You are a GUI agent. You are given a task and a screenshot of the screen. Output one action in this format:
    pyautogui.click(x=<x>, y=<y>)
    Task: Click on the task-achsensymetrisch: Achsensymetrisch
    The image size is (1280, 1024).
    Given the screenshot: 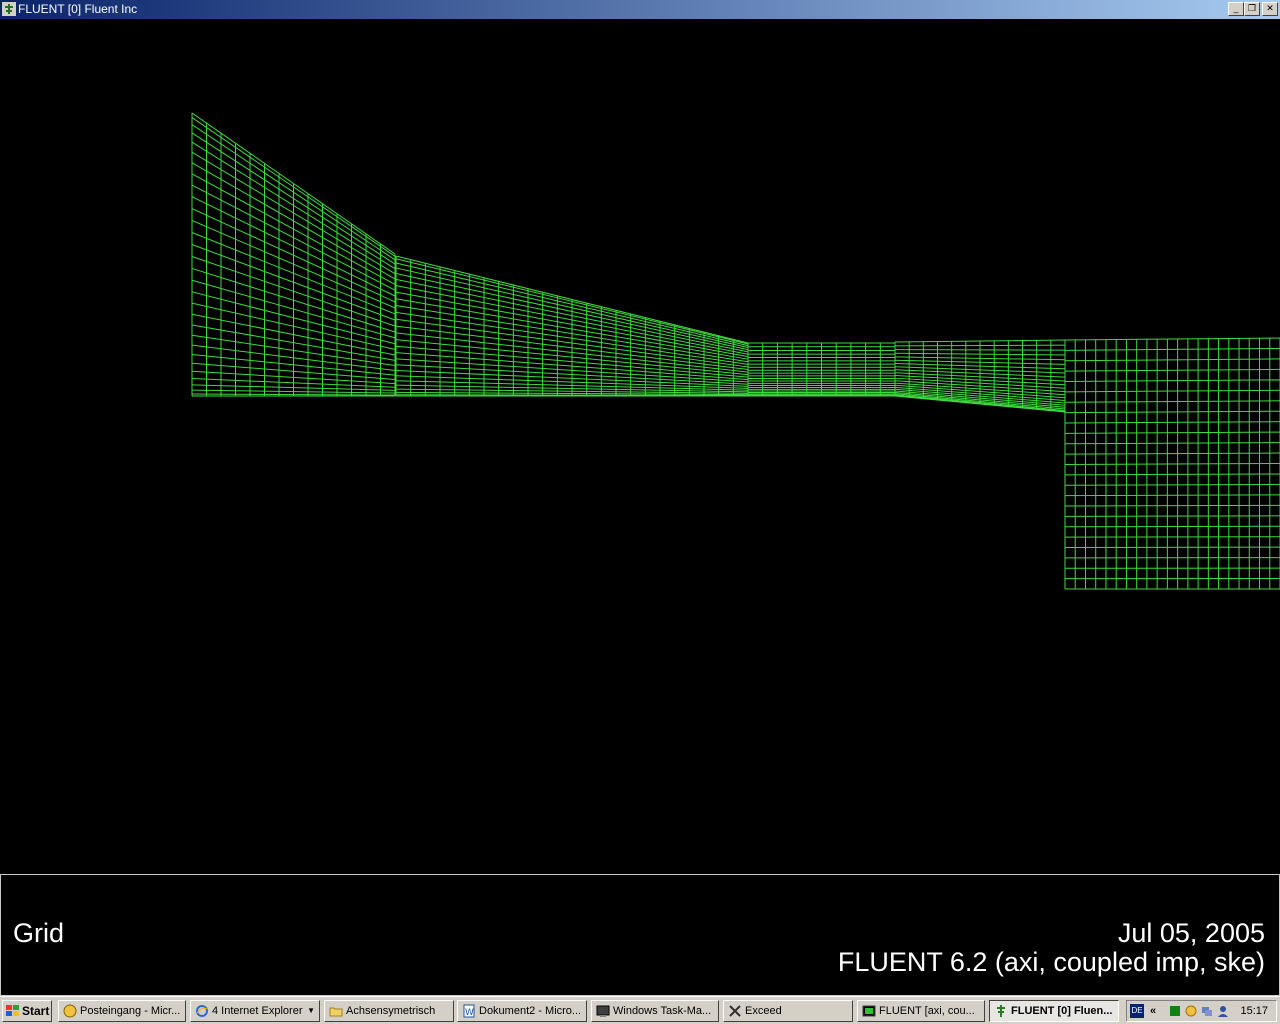 What is the action you would take?
    pyautogui.click(x=389, y=1011)
    